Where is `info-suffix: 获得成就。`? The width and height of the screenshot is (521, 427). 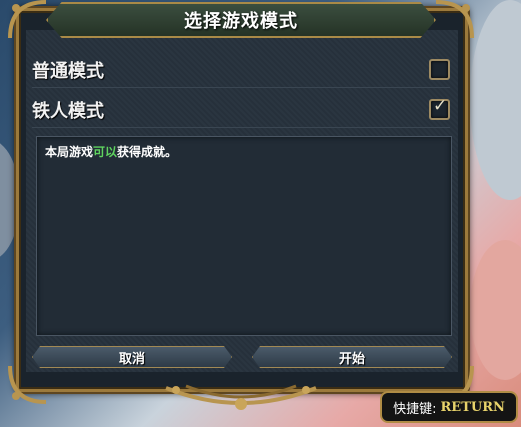
info-suffix: 获得成就。 is located at coordinates (147, 152).